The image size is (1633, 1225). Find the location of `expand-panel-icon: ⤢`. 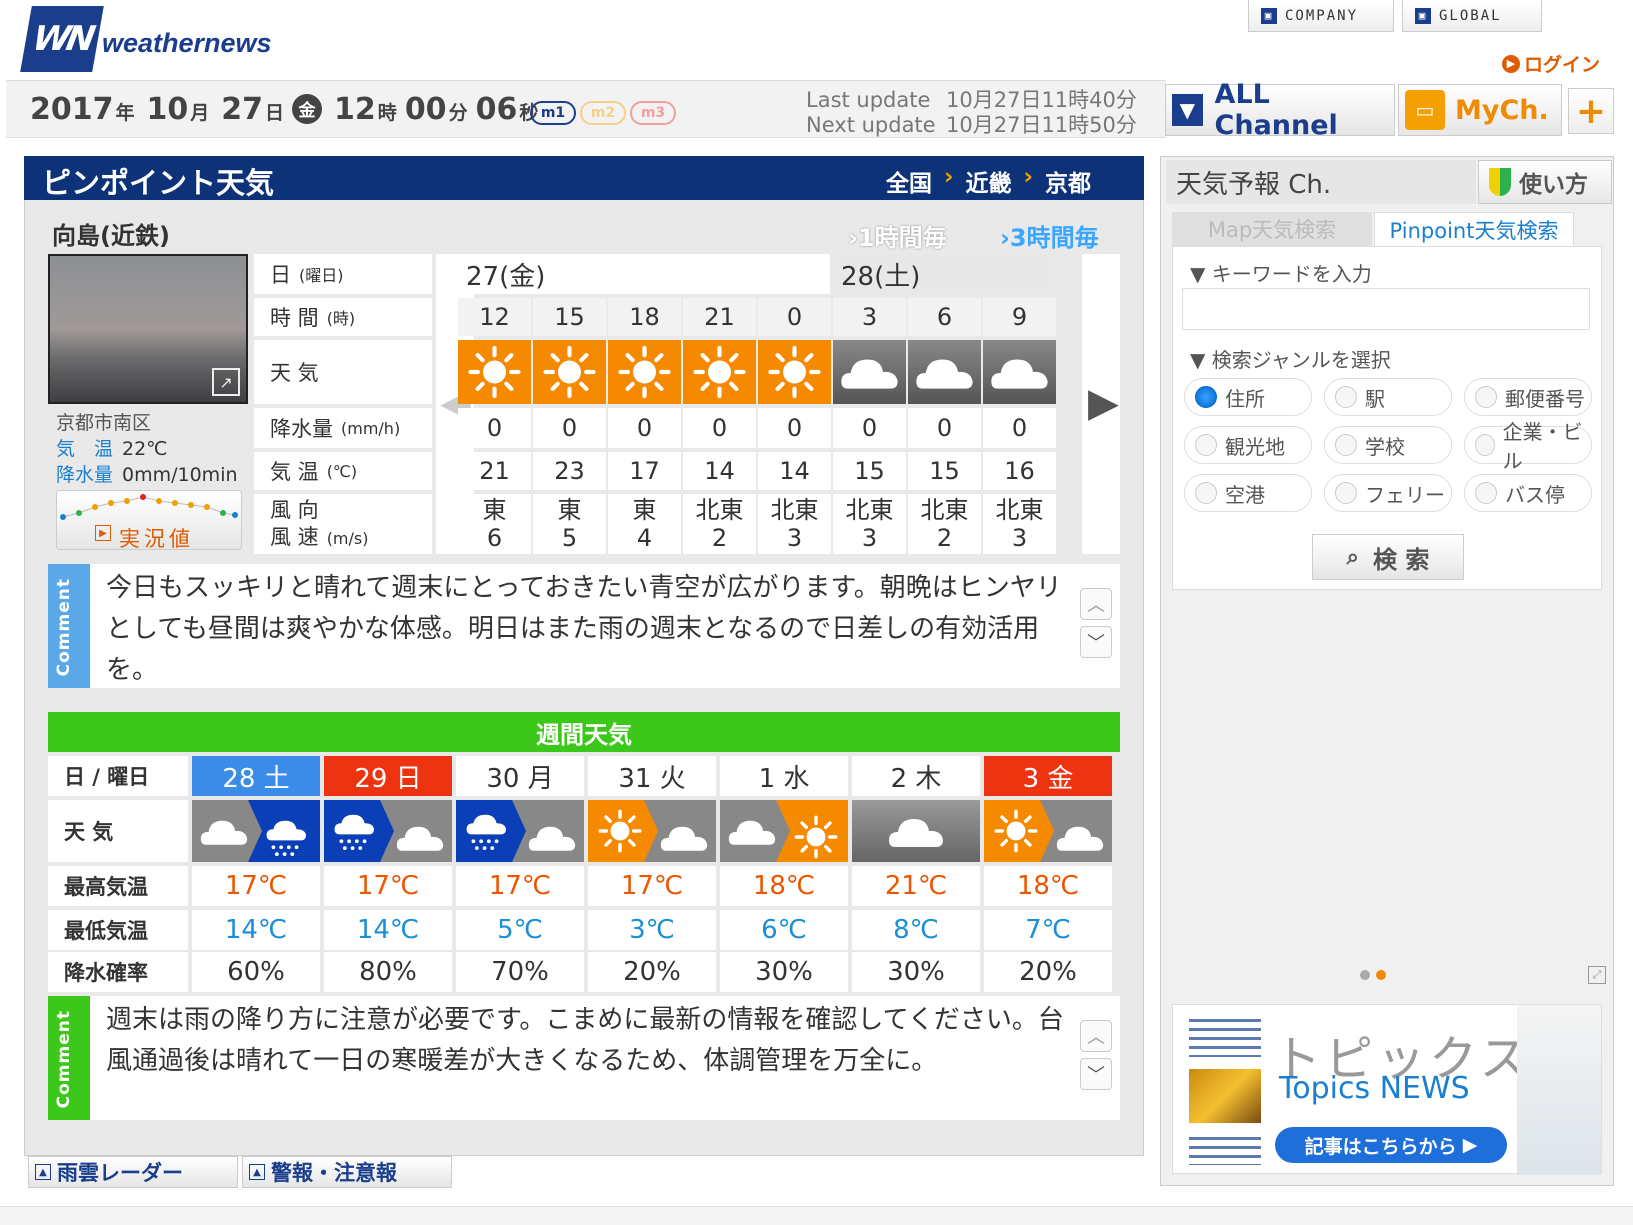

expand-panel-icon: ⤢ is located at coordinates (1597, 975).